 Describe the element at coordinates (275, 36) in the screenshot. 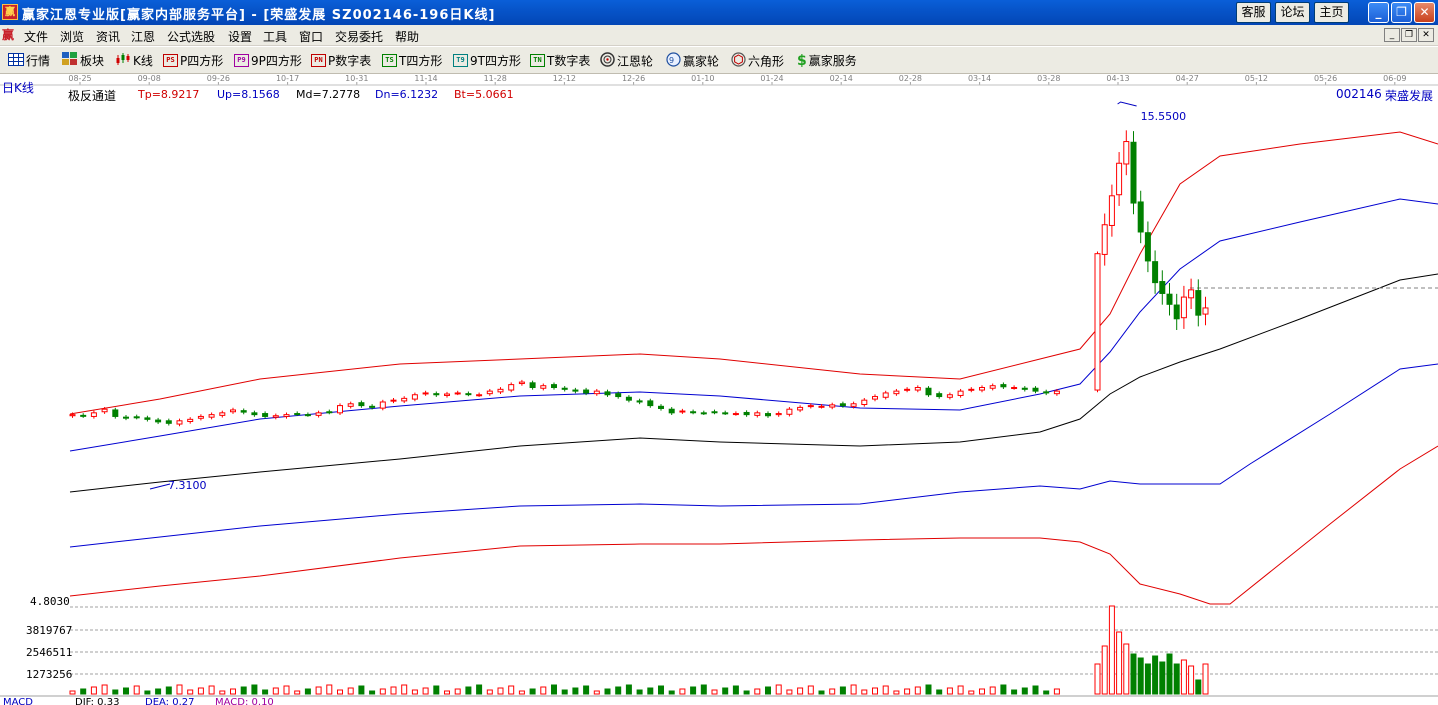

I see `menu-tools: 工具` at that location.